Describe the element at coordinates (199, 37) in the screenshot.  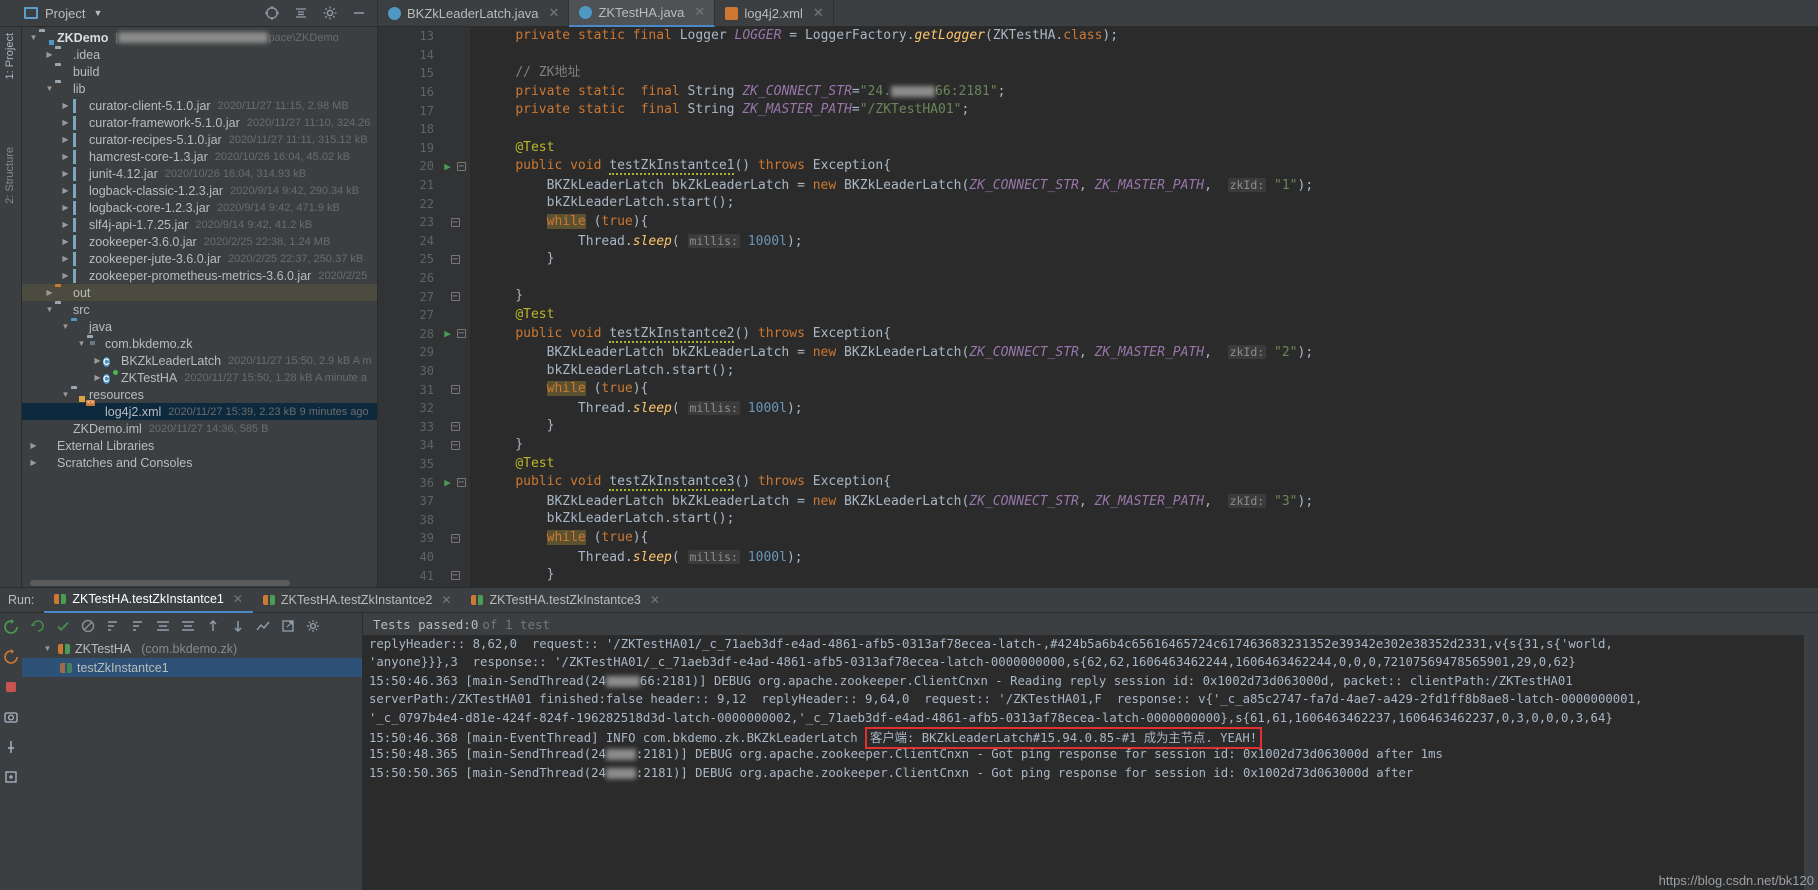
I see `tree-row-zkdemo: ZKDemo [pace\ZKDemo` at that location.